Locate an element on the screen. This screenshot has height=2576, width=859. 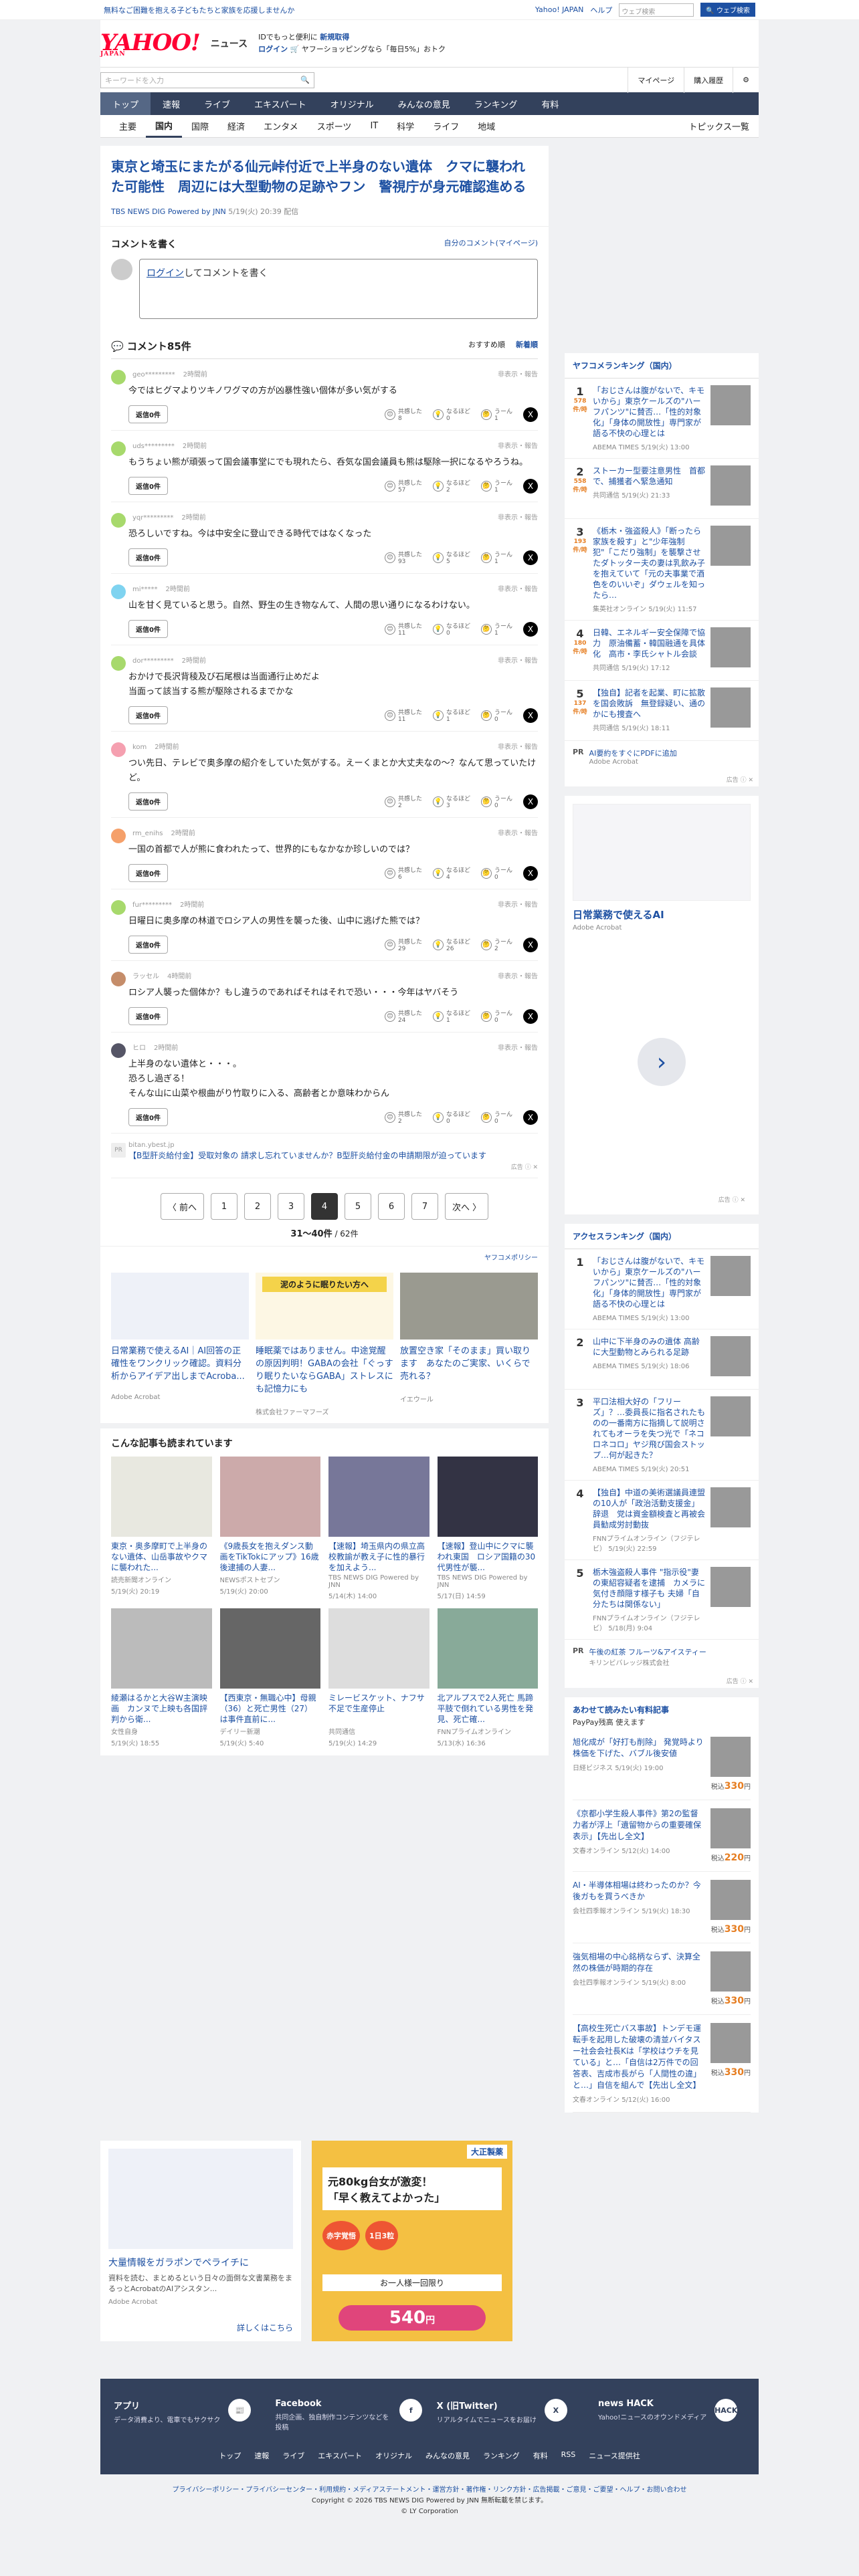
footer-nav-item: みんなの意見 is located at coordinates (448, 2455).